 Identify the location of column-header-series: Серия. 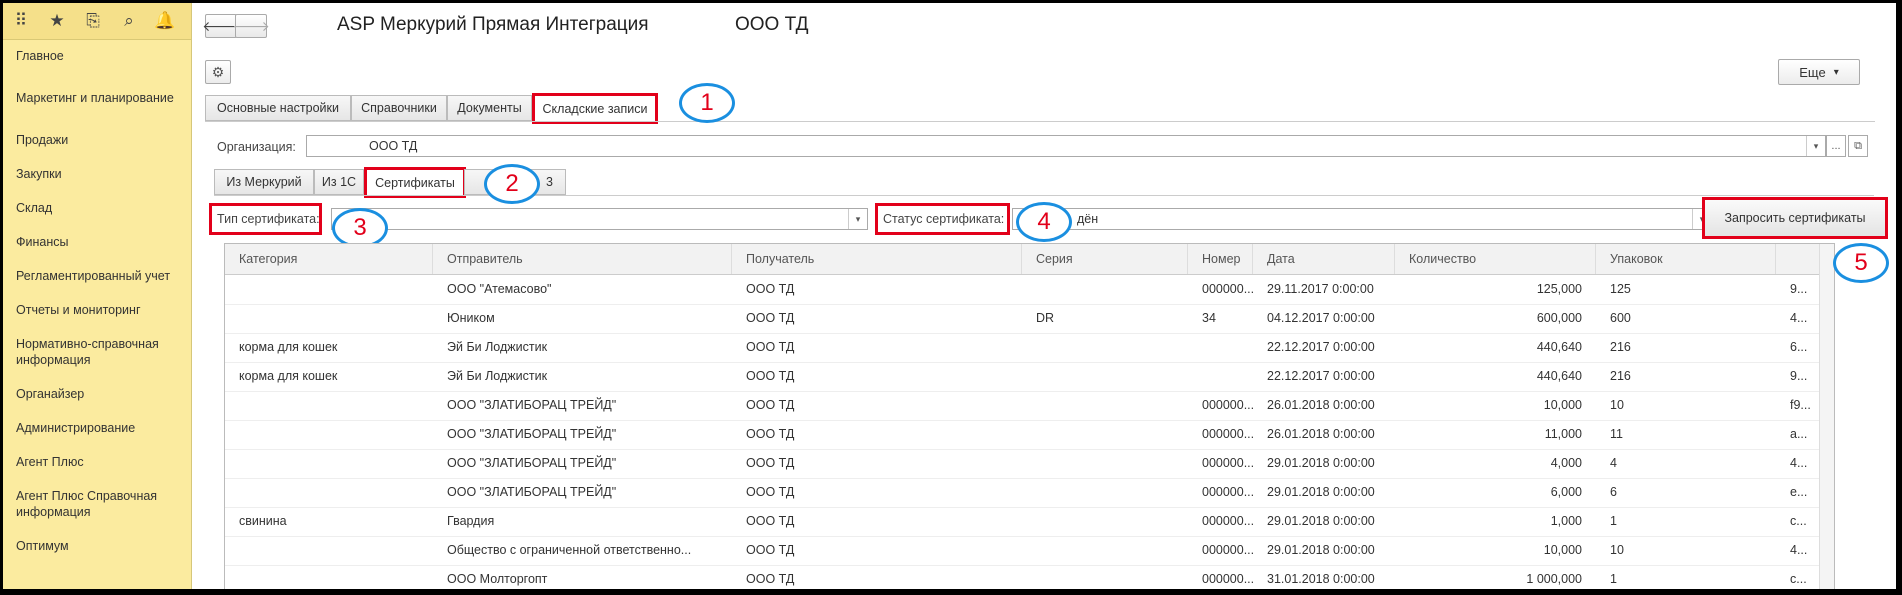
(1105, 259).